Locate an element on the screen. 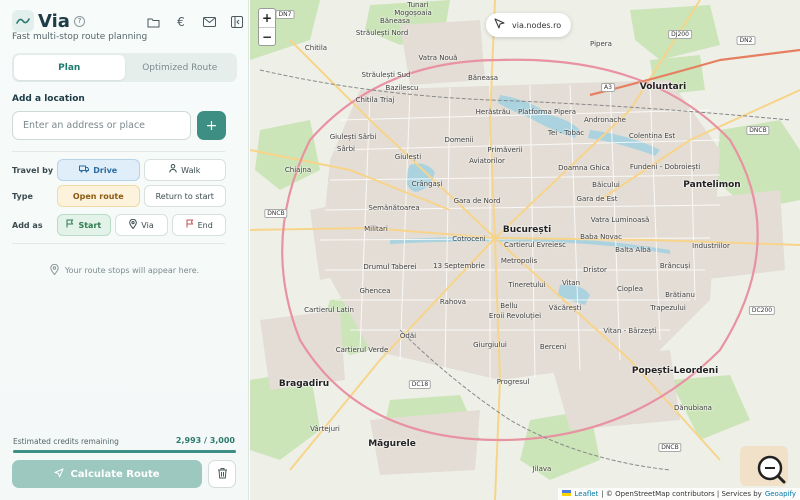 The width and height of the screenshot is (800, 500). zoom-control: + − is located at coordinates (267, 27).